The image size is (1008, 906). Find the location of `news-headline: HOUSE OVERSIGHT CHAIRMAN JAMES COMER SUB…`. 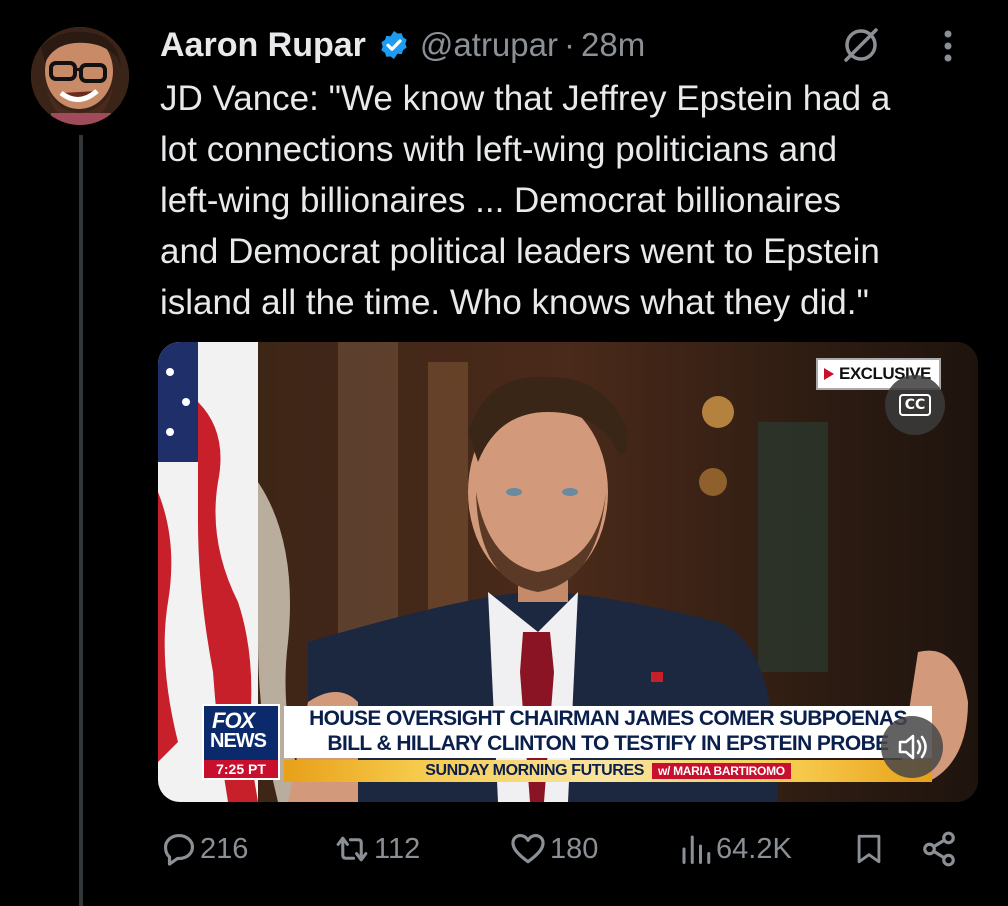

news-headline: HOUSE OVERSIGHT CHAIRMAN JAMES COMER SUB… is located at coordinates (608, 732).